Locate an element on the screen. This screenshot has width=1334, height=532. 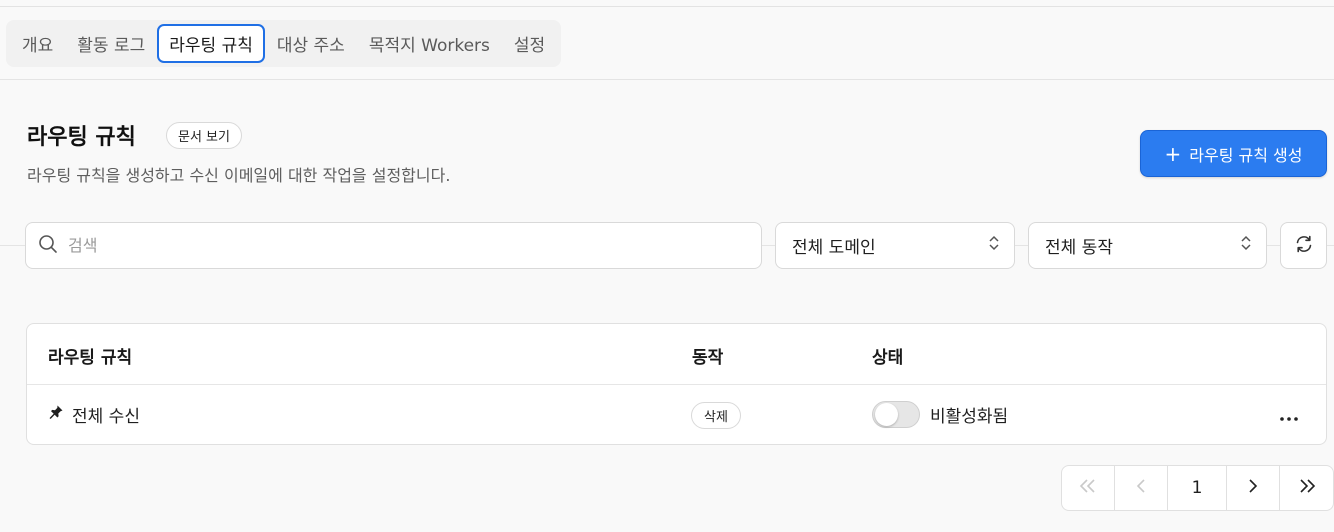
action-badge: 삭제 is located at coordinates (716, 415).